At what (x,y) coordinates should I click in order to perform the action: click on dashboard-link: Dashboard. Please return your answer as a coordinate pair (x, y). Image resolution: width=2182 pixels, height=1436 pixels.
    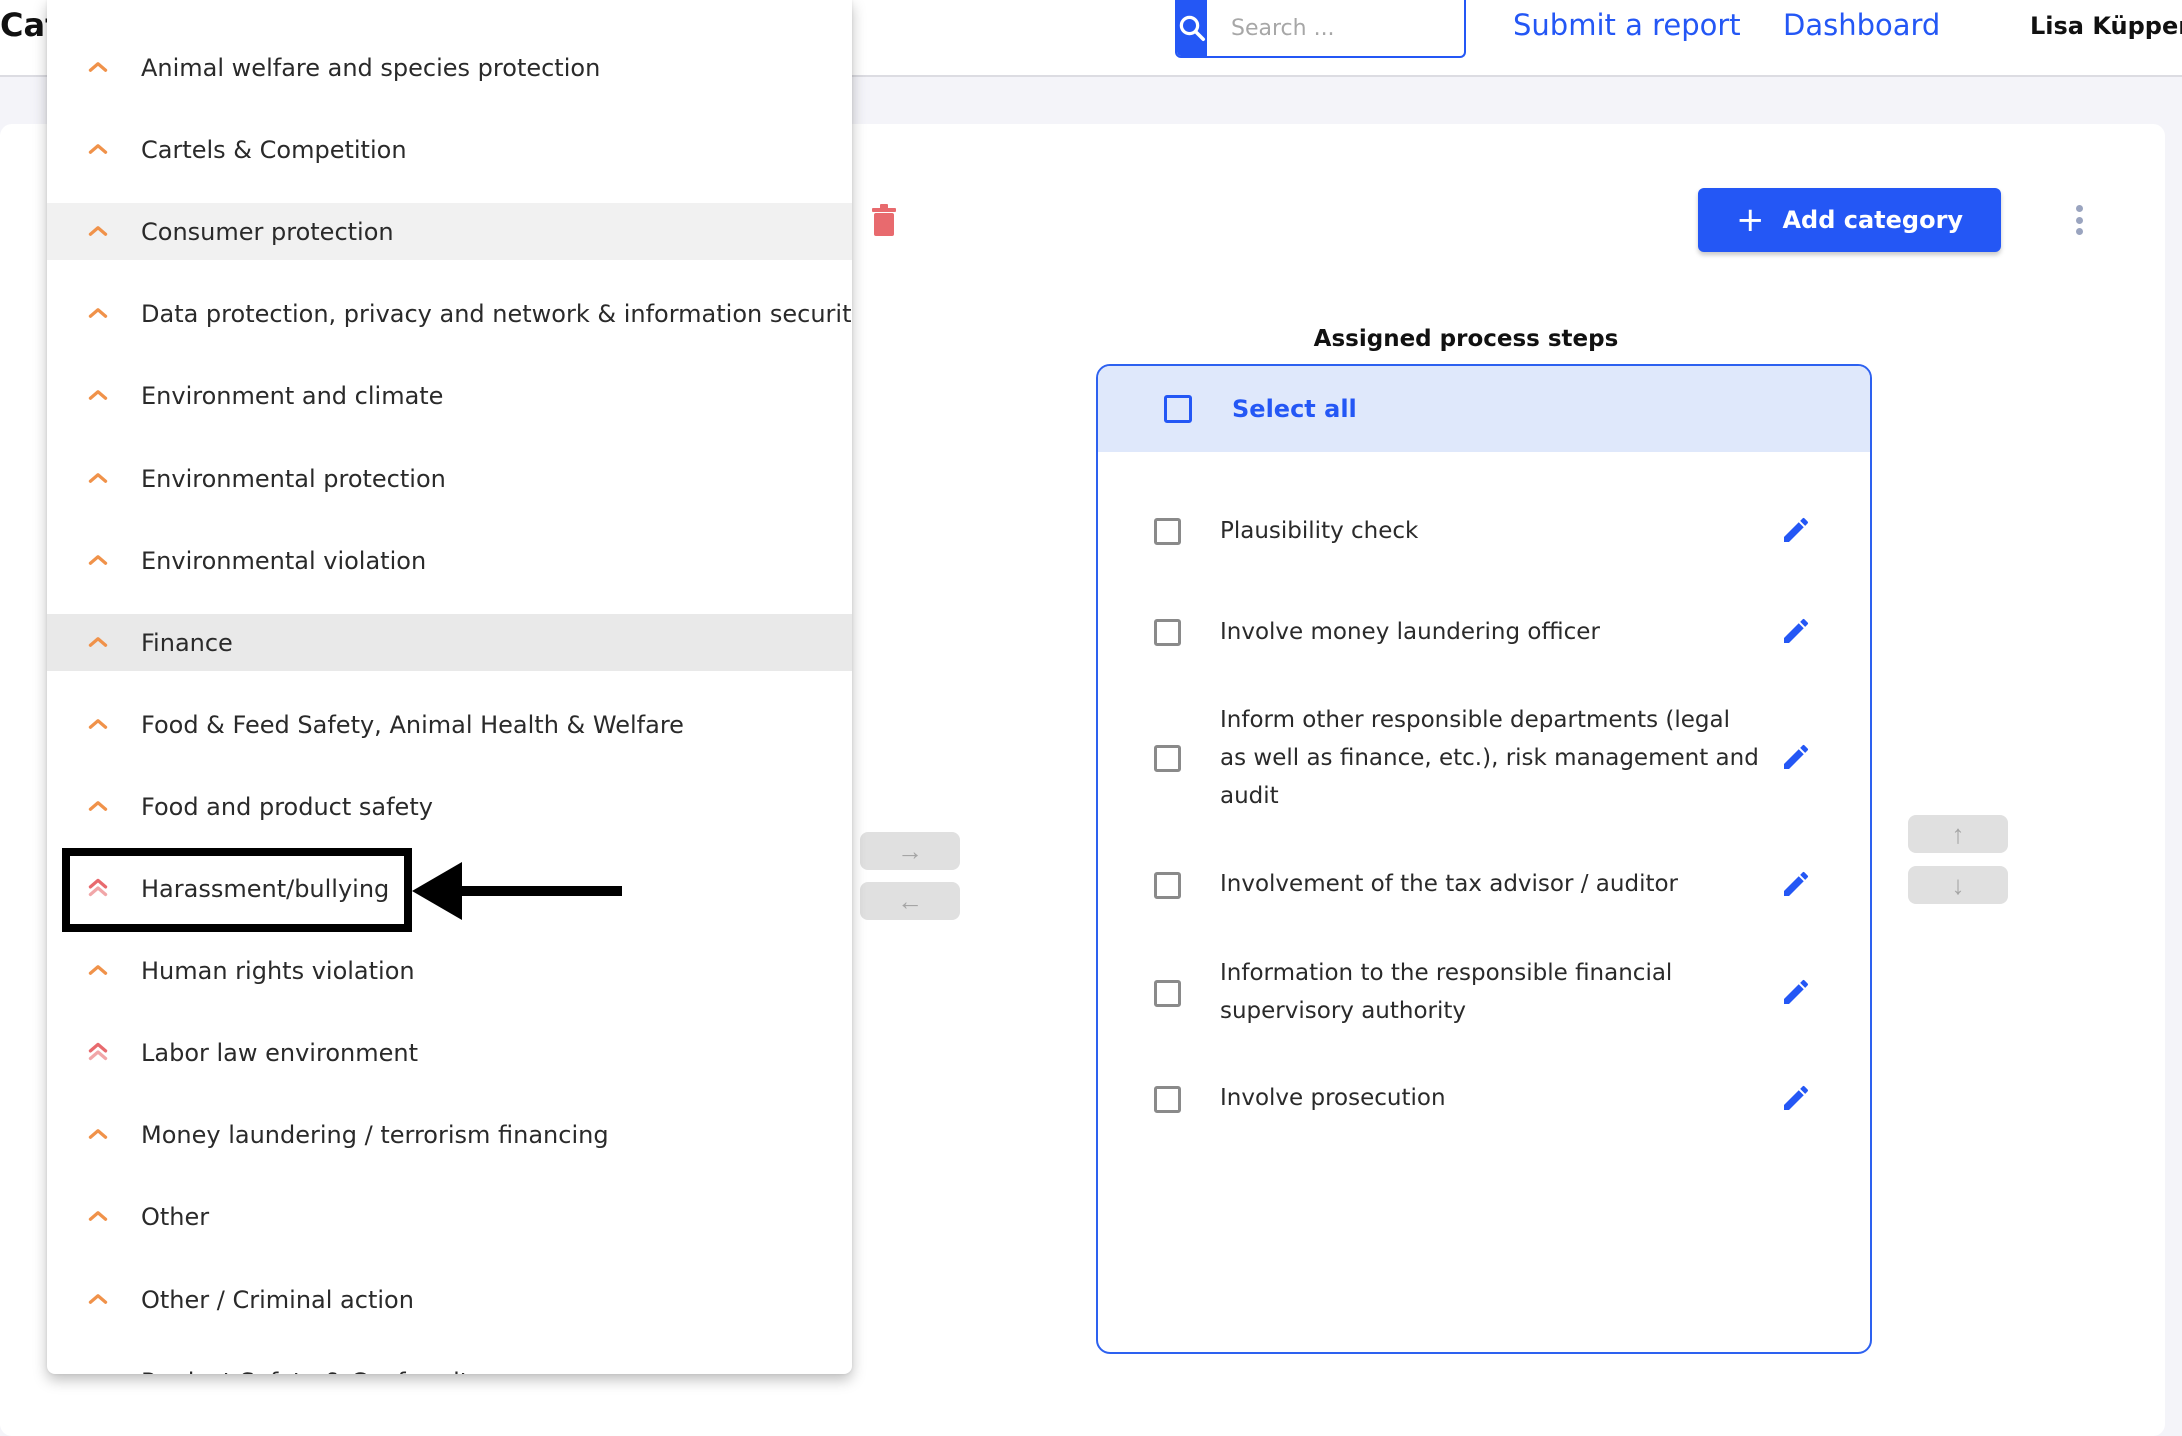
    Looking at the image, I should click on (1861, 25).